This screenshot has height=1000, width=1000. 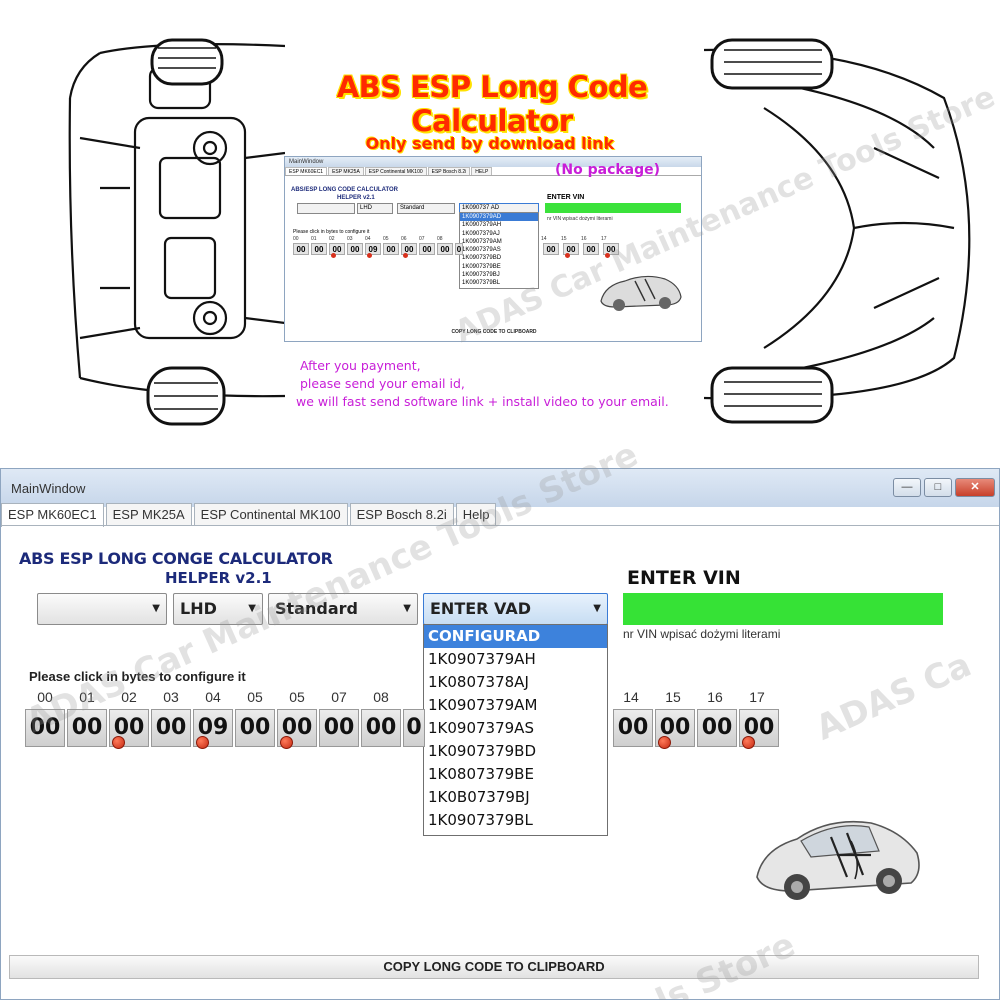 What do you see at coordinates (48, 488) in the screenshot?
I see `window-title: MainWindow` at bounding box center [48, 488].